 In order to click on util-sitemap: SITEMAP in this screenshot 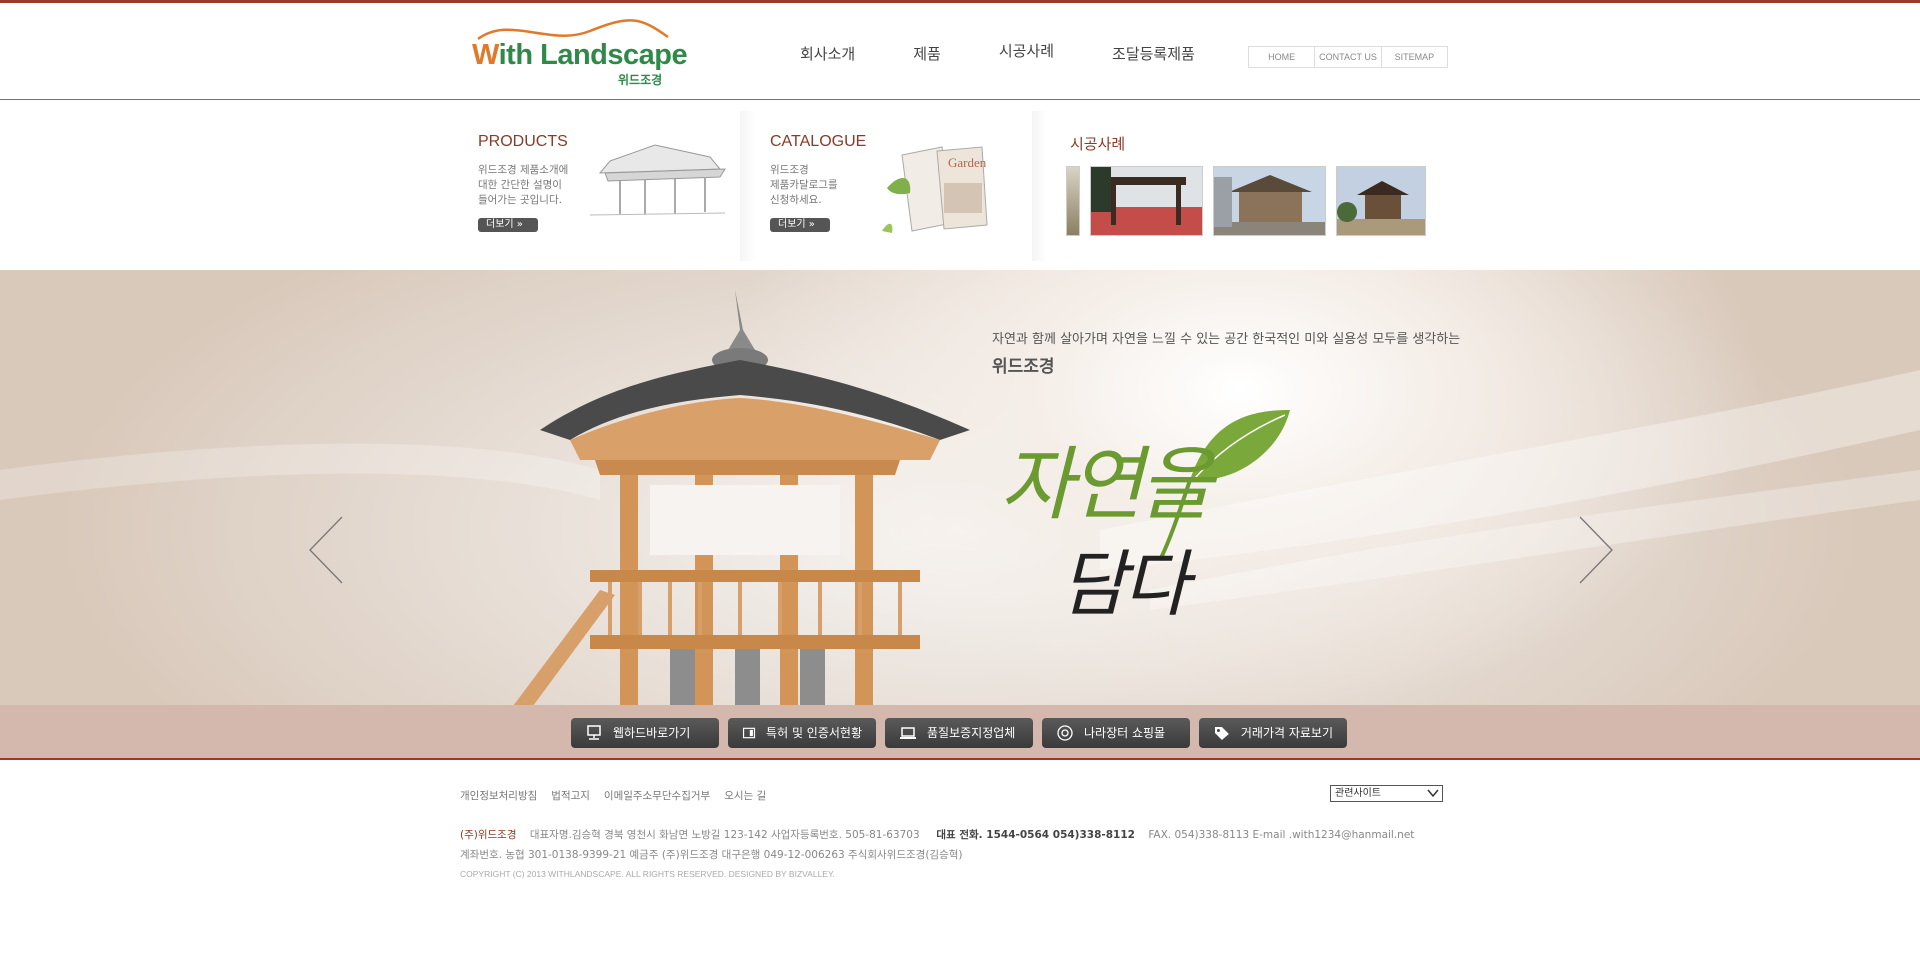, I will do `click(1414, 57)`.